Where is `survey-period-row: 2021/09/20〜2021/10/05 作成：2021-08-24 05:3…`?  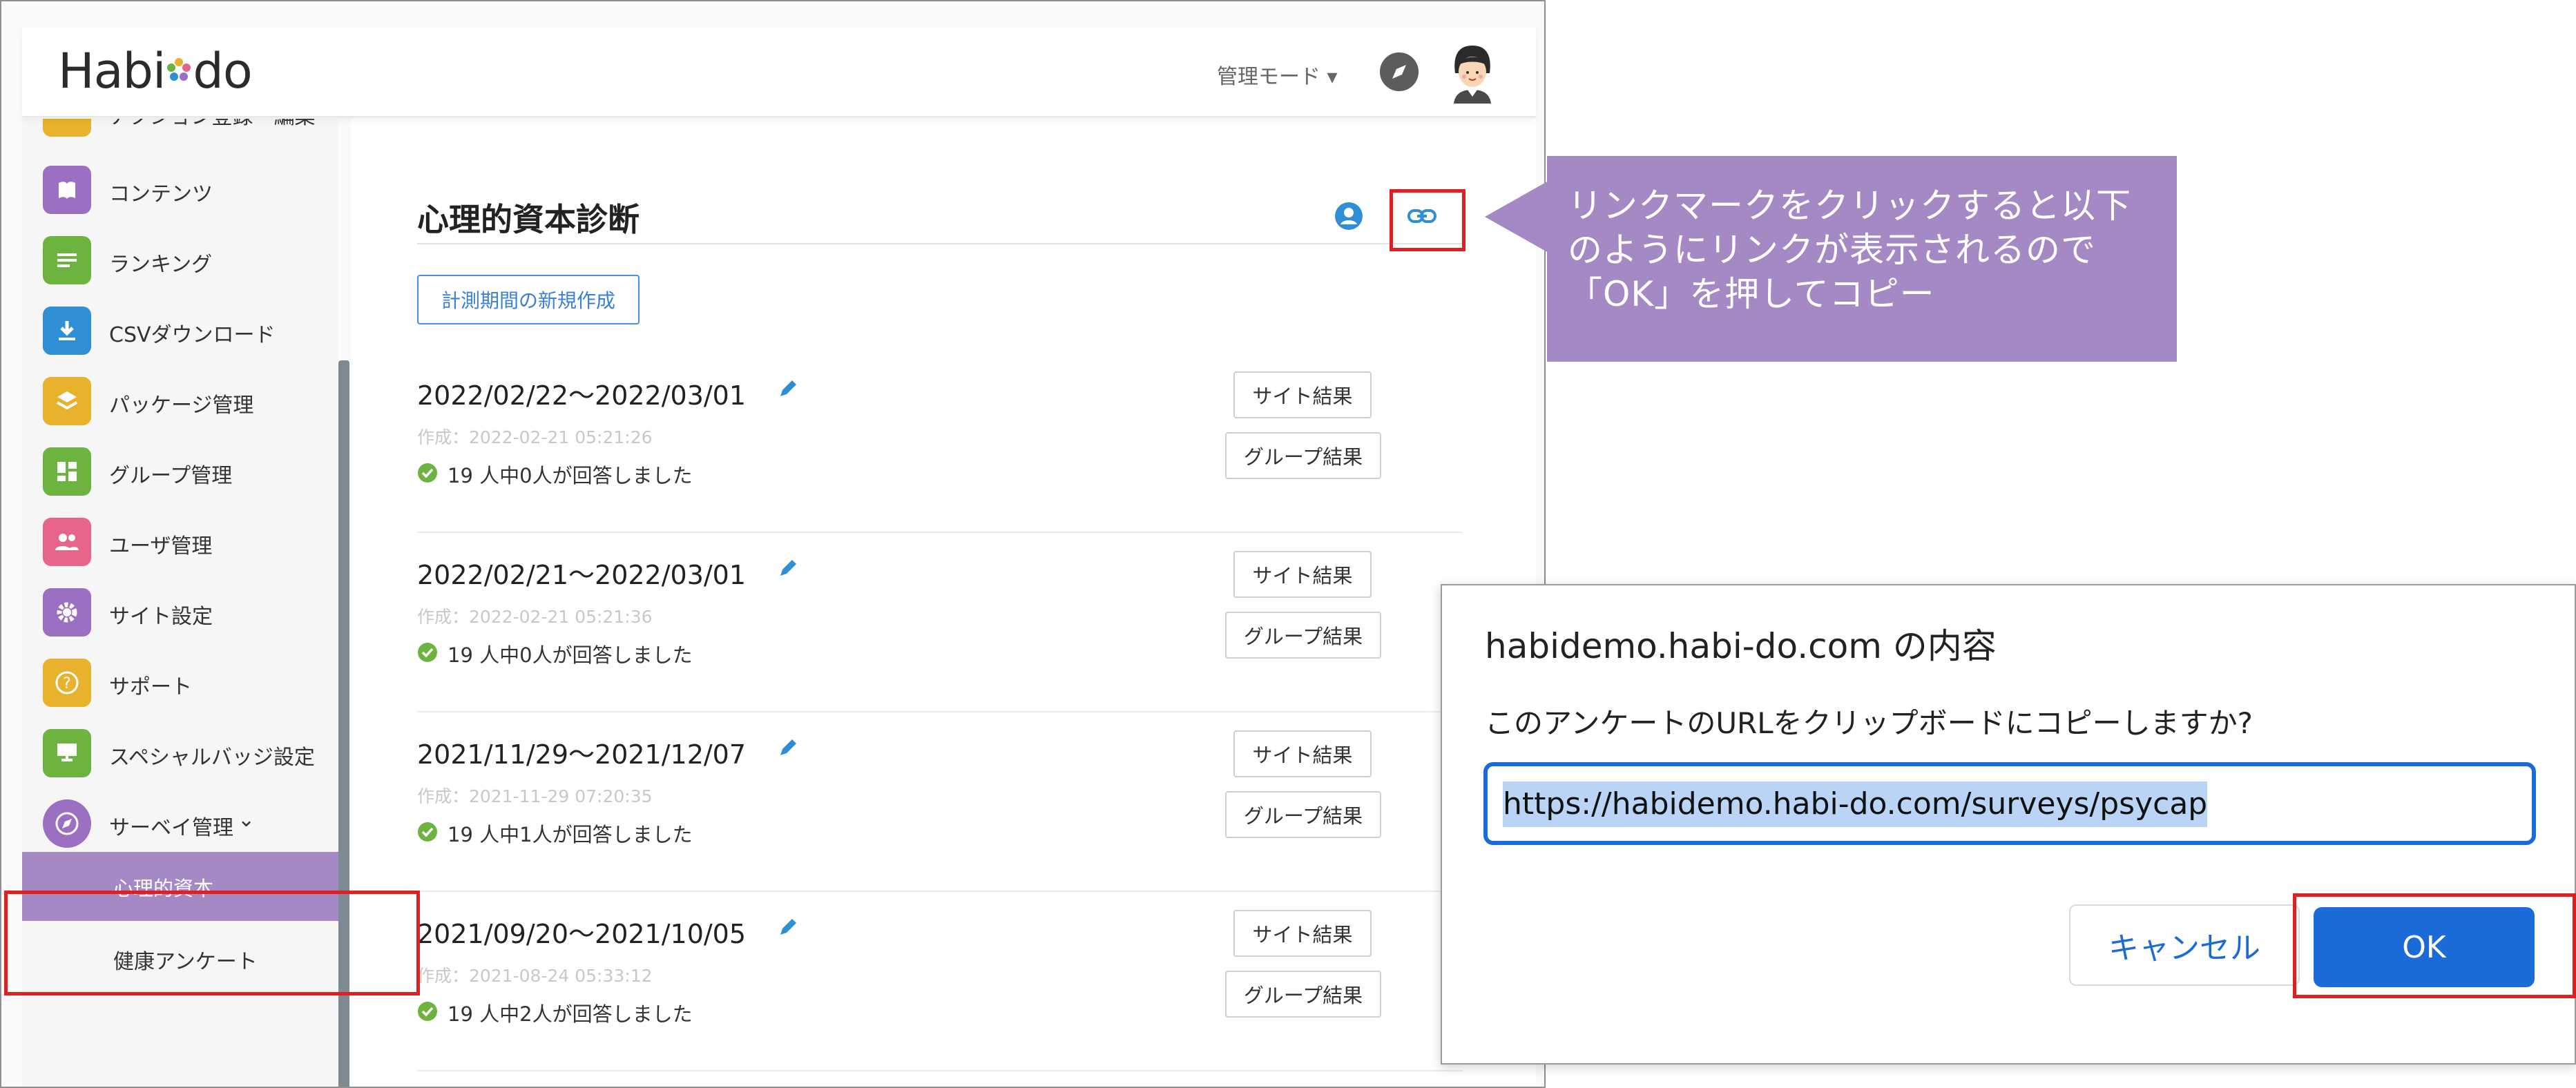
survey-period-row: 2021/09/20〜2021/10/05 作成：2021-08-24 05:3… is located at coordinates (940, 981).